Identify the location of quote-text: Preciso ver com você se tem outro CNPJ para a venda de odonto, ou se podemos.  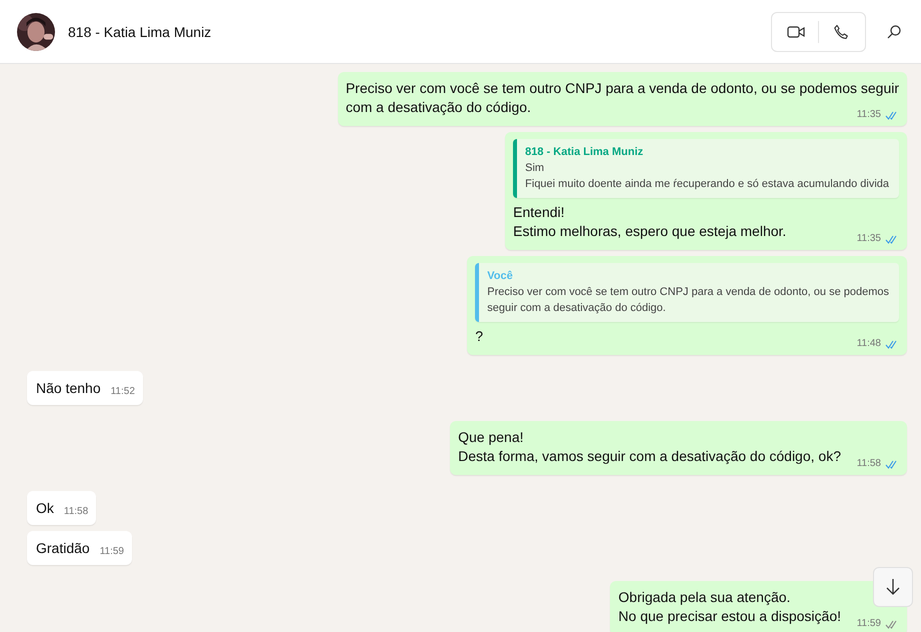
(688, 292).